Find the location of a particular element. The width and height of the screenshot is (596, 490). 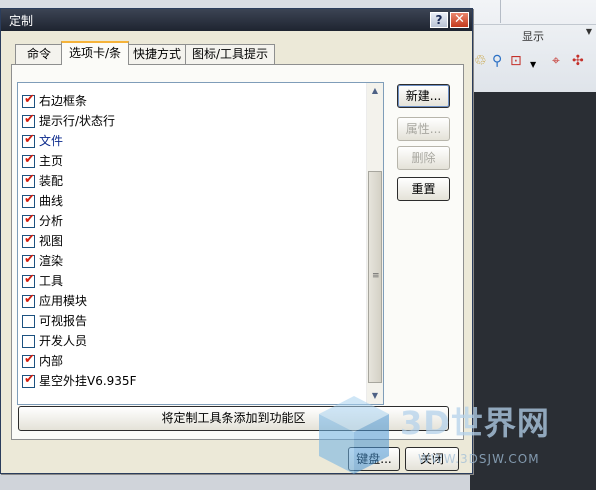

ribbon-chevron-icon: ▼ is located at coordinates (589, 31).